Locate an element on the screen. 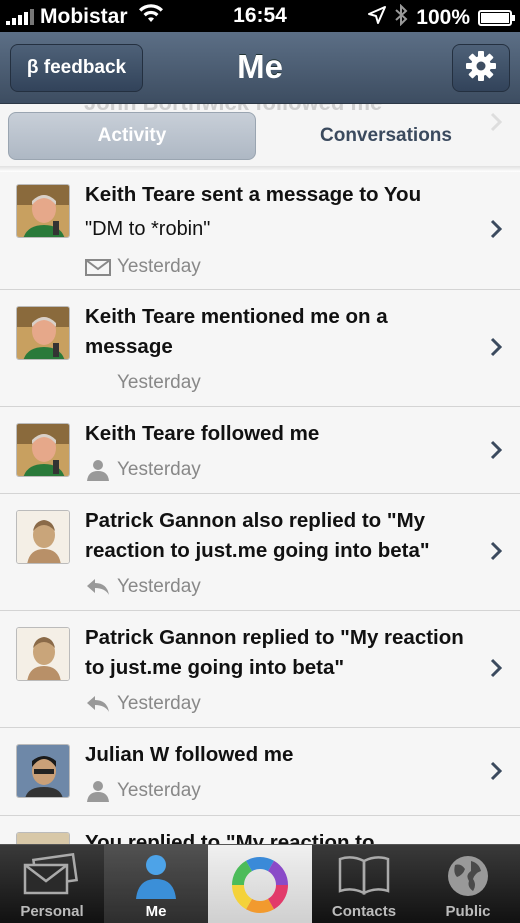 This screenshot has height=923, width=520. envelope-icon is located at coordinates (98, 267).